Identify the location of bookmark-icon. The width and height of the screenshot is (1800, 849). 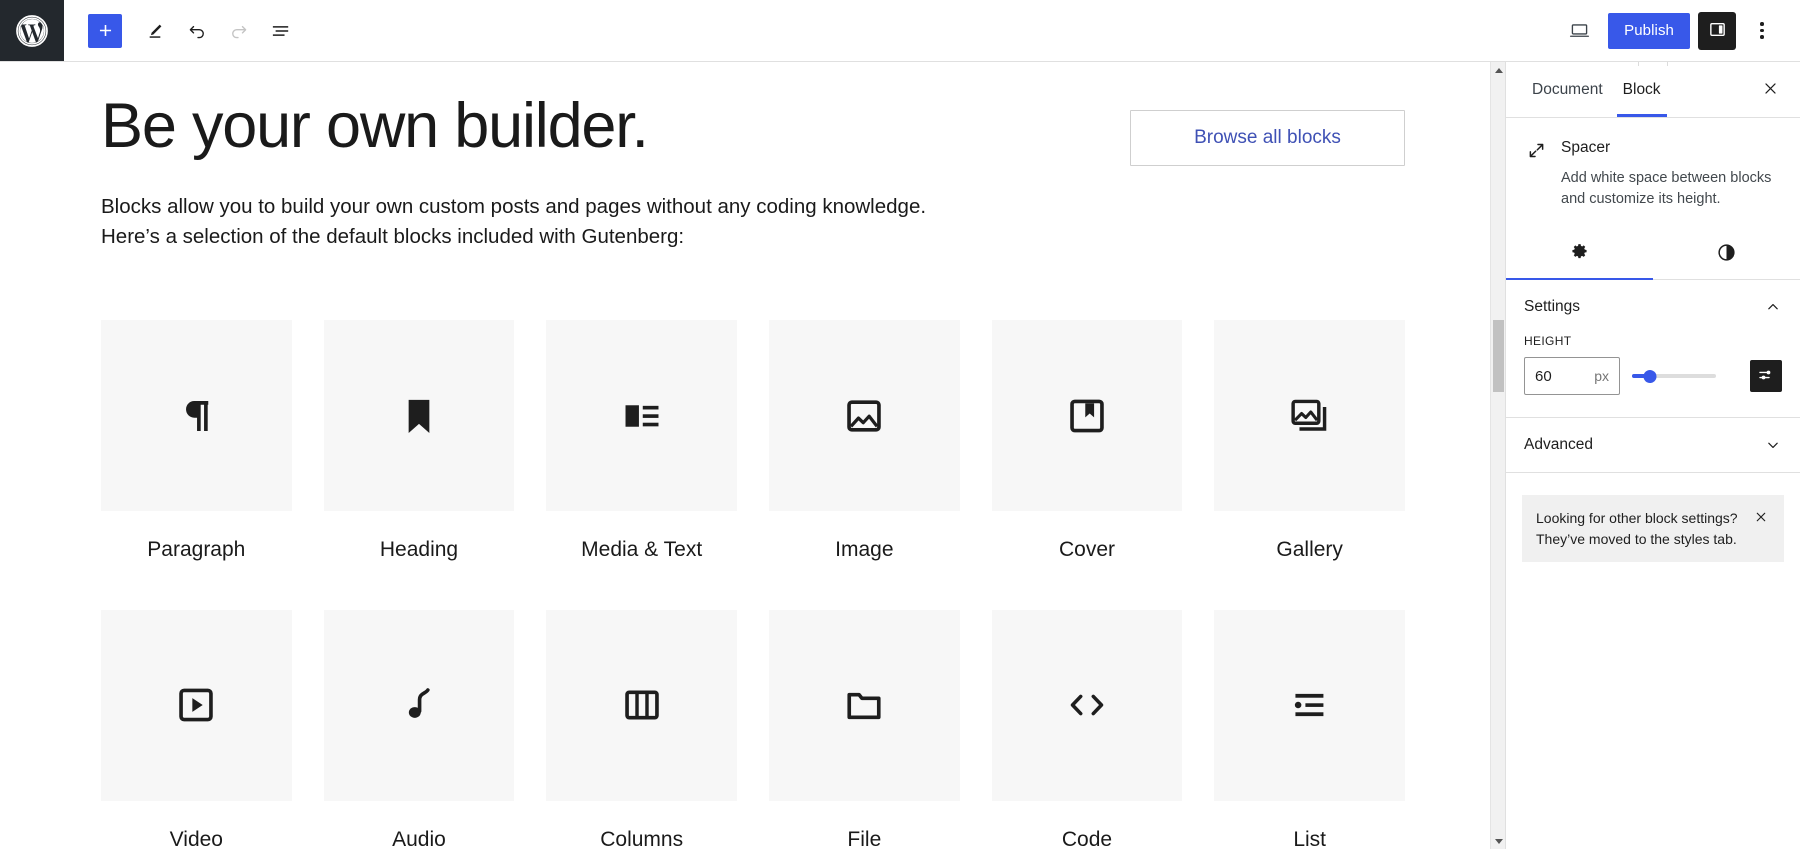
(419, 416).